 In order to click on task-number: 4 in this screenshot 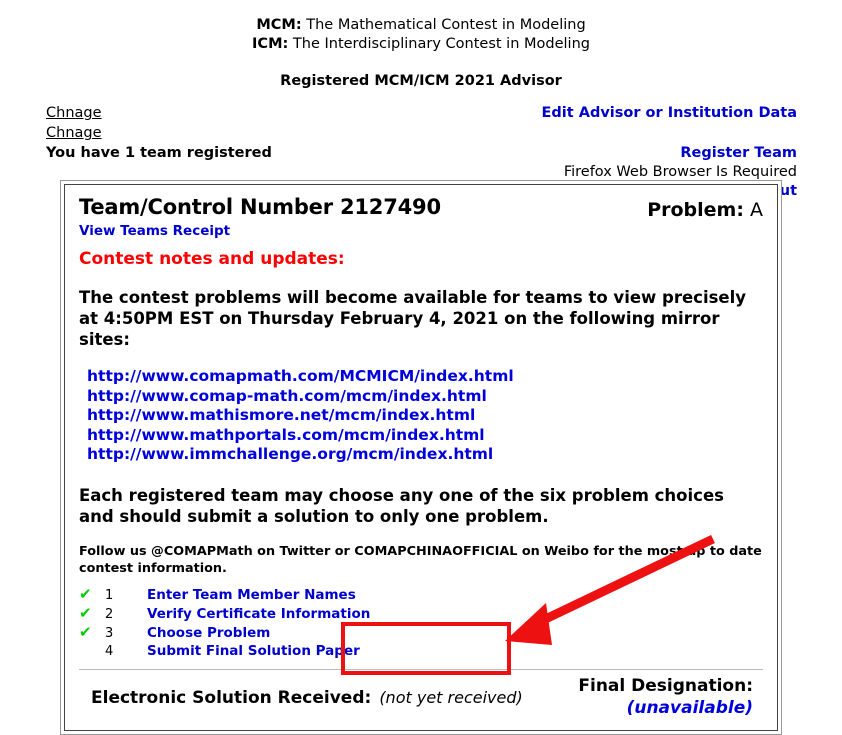, I will do `click(109, 651)`.